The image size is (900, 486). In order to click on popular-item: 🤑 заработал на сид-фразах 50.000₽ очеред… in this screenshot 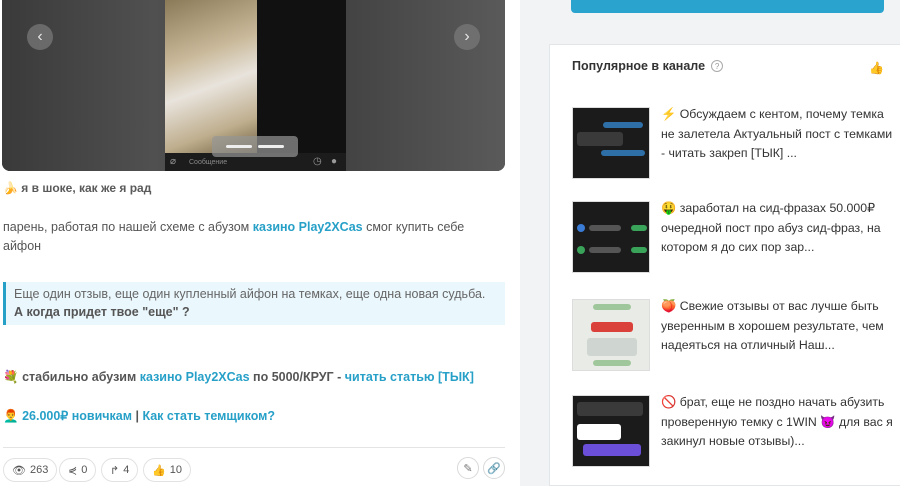, I will do `click(732, 240)`.